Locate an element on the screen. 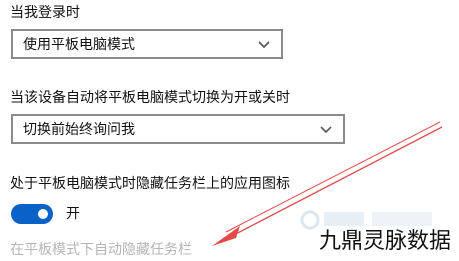  watermark-text: 九鼎灵脉数据 is located at coordinates (384, 241).